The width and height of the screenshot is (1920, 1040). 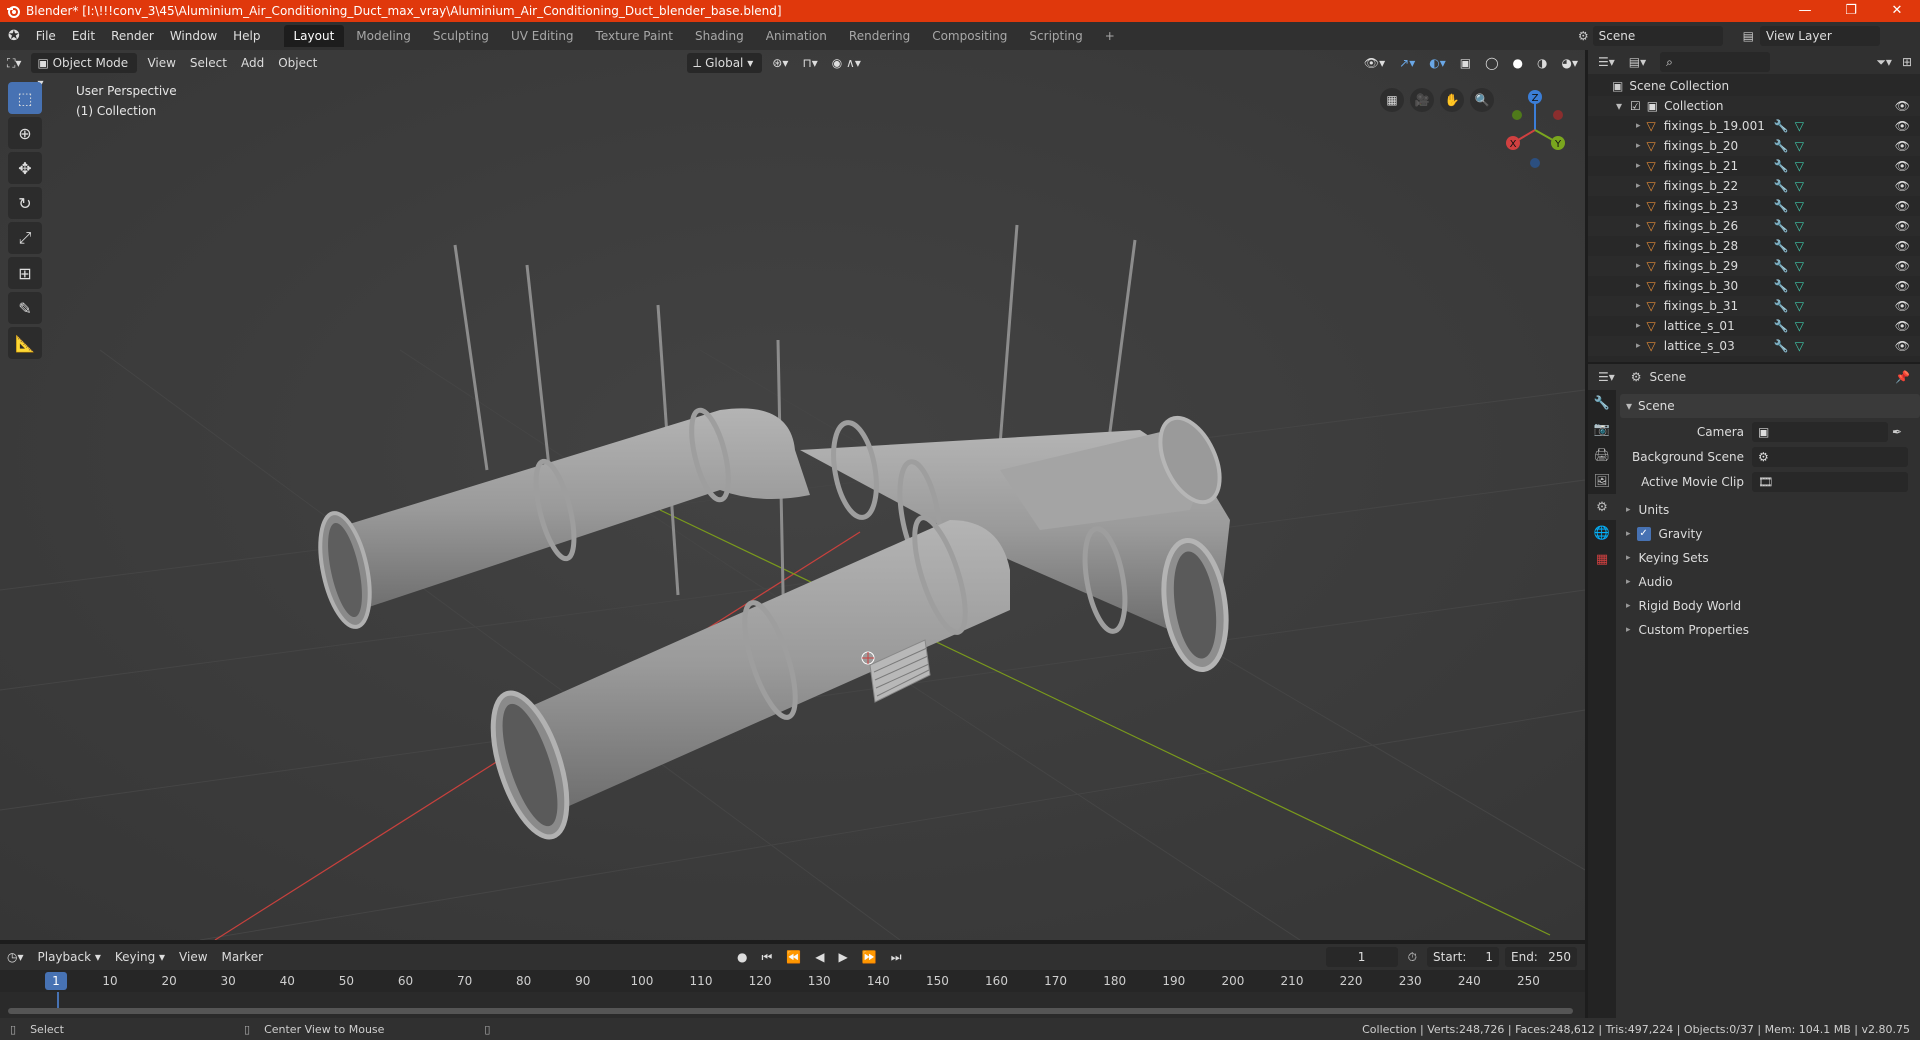 What do you see at coordinates (1715, 62) in the screenshot?
I see `outliner-search-input: ⌕` at bounding box center [1715, 62].